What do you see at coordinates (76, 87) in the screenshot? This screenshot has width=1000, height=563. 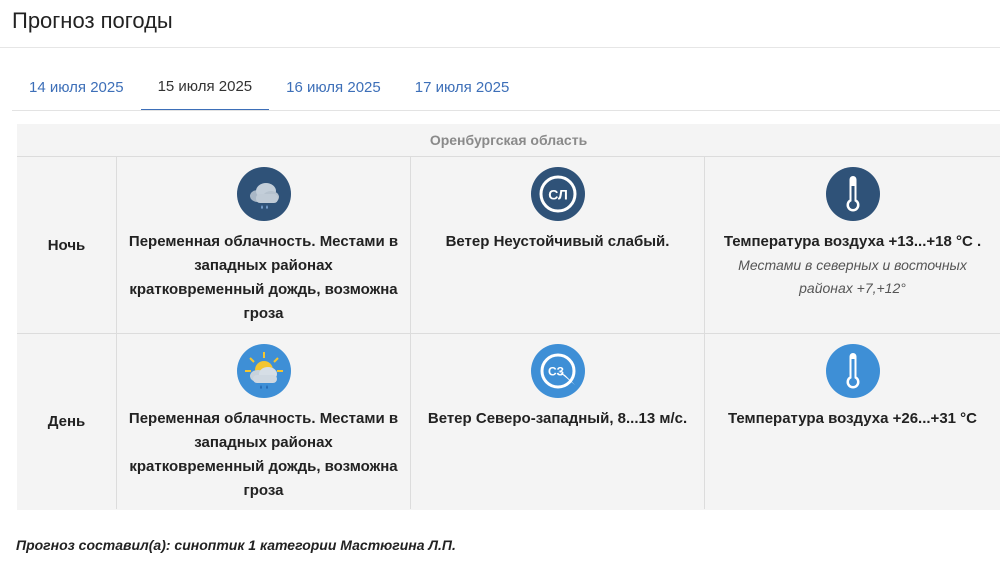 I see `tab-date-1: 14 июля 2025` at bounding box center [76, 87].